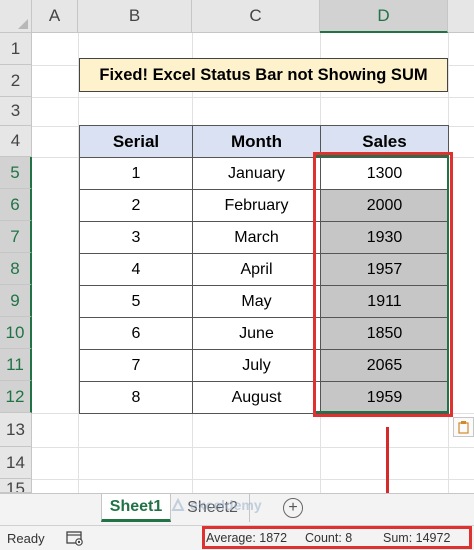 The height and width of the screenshot is (550, 474). Describe the element at coordinates (16, 49) in the screenshot. I see `row-header-1: 1` at that location.